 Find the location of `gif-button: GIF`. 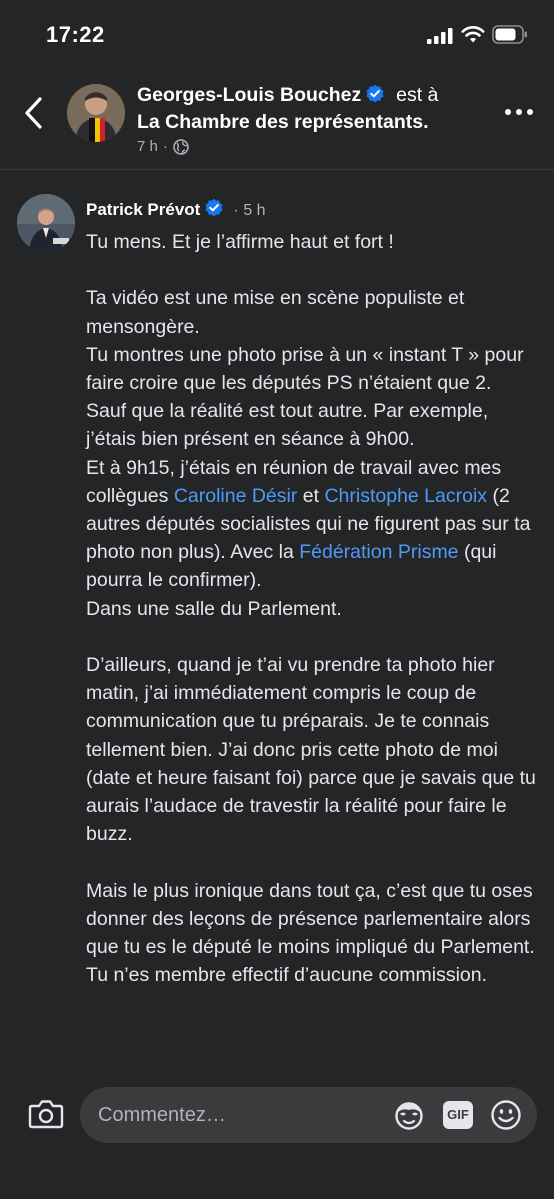

gif-button: GIF is located at coordinates (458, 1115).